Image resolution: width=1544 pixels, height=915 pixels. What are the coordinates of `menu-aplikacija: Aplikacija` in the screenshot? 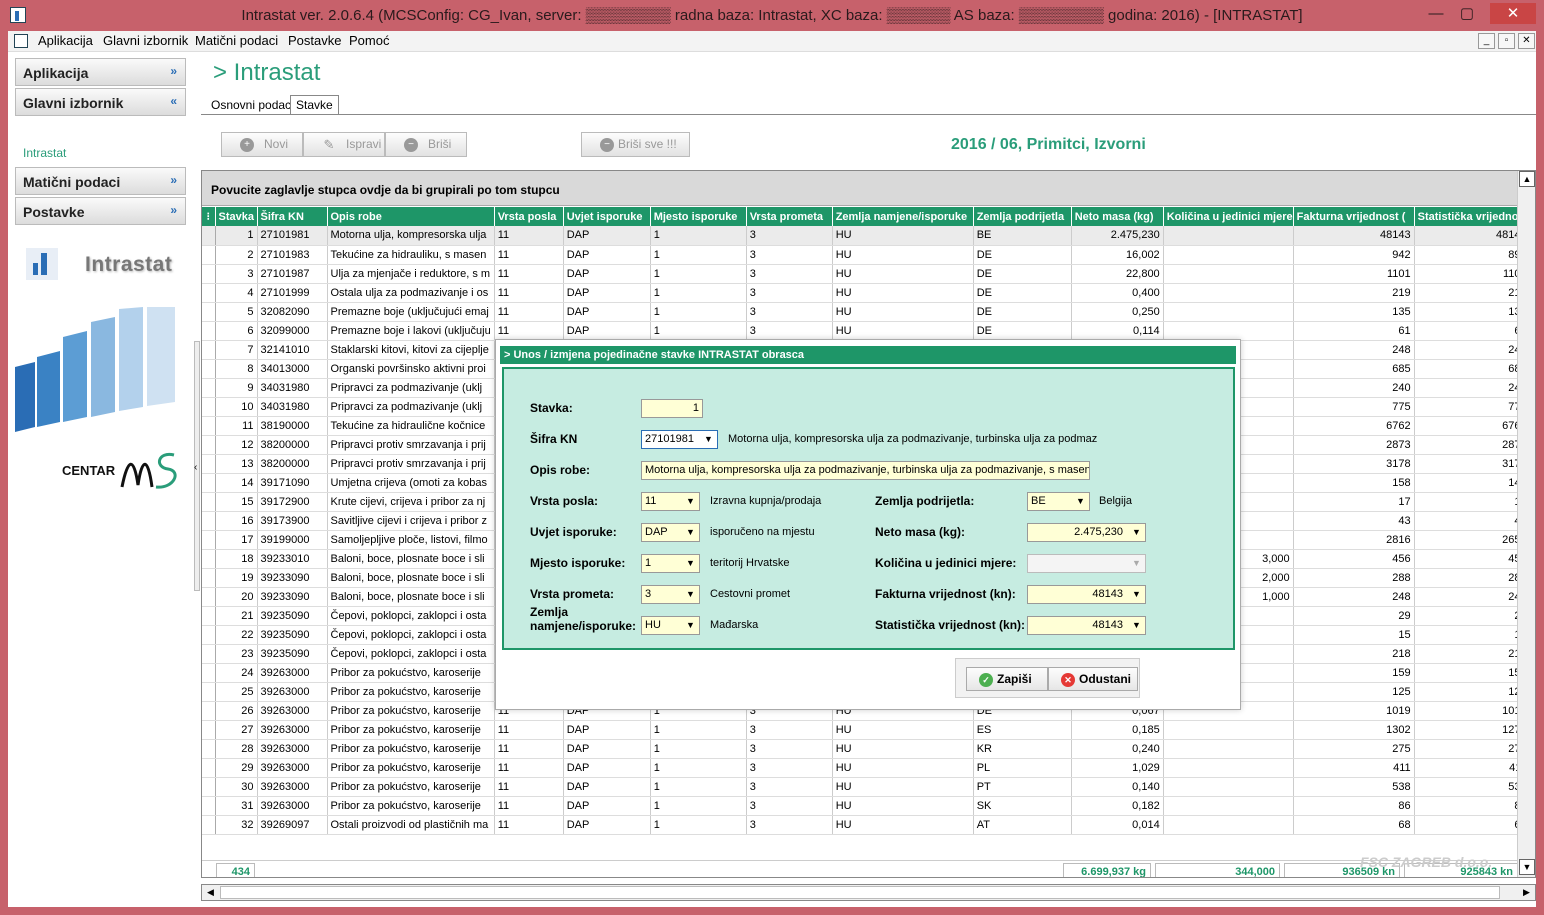 It's located at (65, 40).